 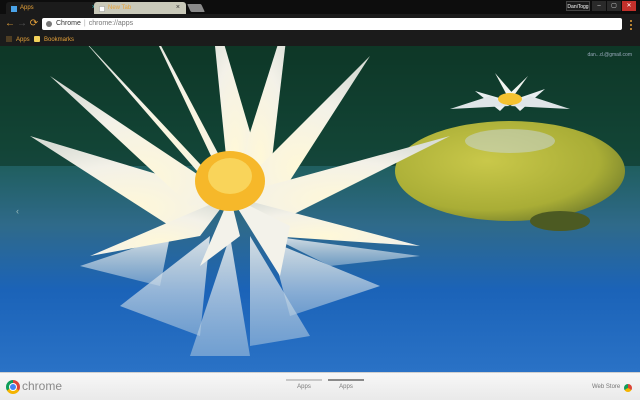 What do you see at coordinates (9, 39) in the screenshot?
I see `apps-grid-icon` at bounding box center [9, 39].